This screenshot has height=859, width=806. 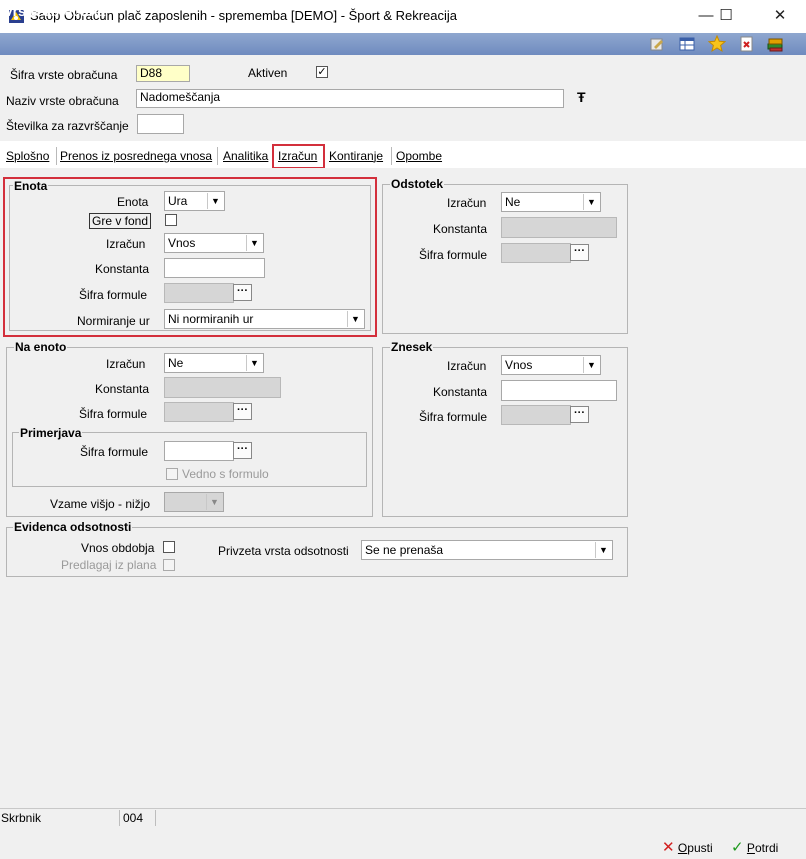 I want to click on gre-v-fond-label: Gre v fond, so click(x=120, y=221).